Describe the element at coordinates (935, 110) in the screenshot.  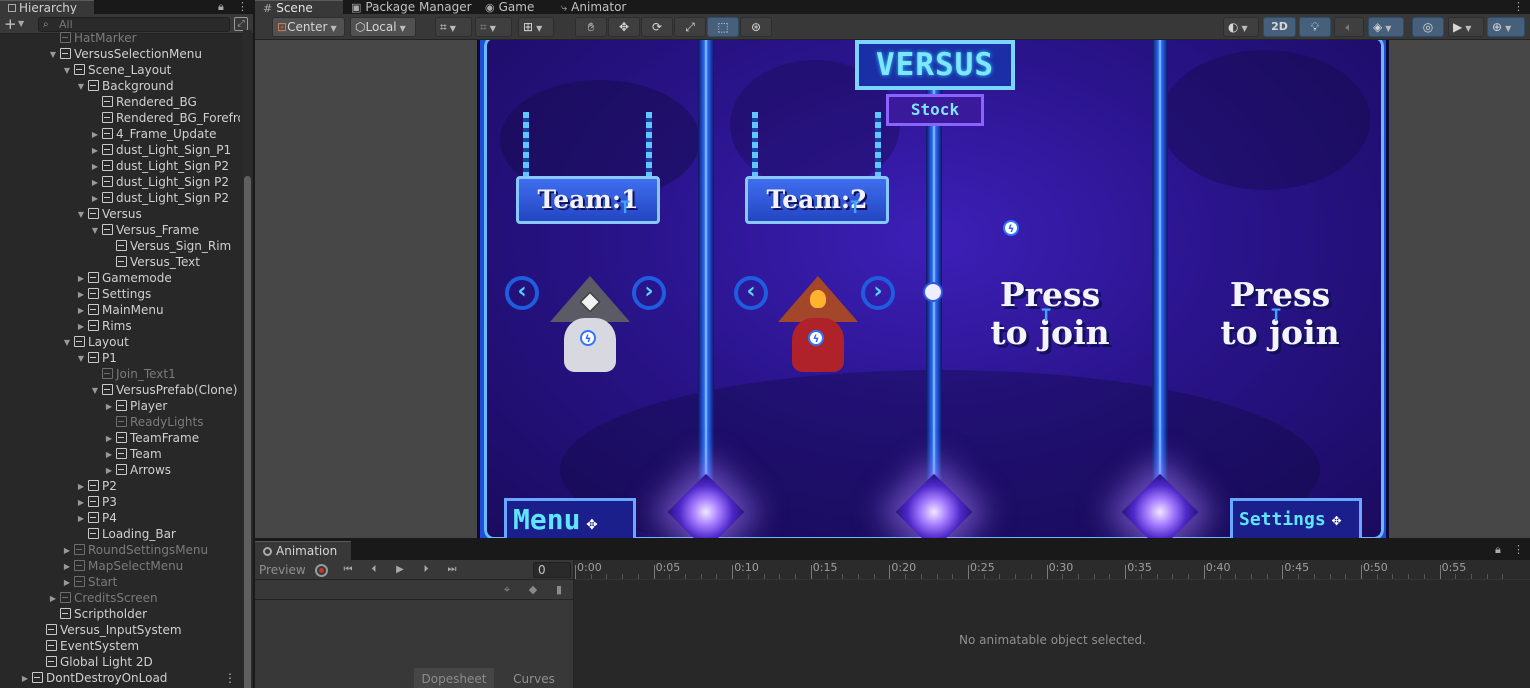
I see `stock-mode-sign: Stock` at that location.